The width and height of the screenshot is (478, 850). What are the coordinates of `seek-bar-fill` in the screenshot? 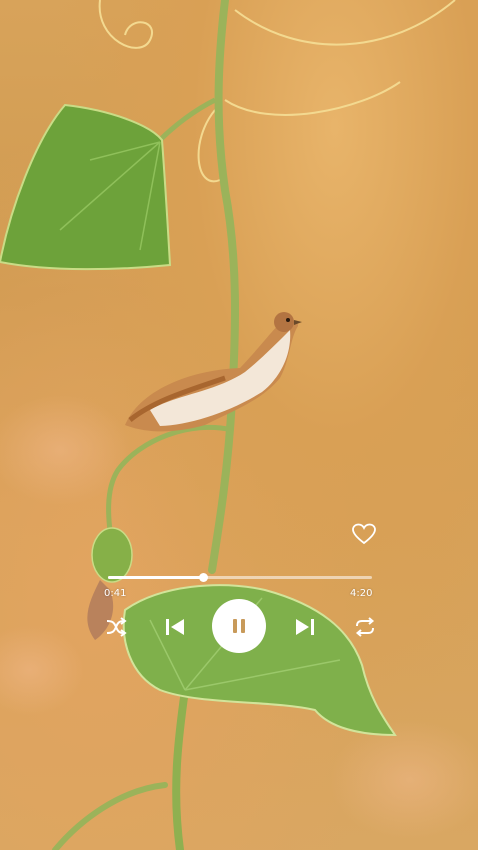 It's located at (156, 577).